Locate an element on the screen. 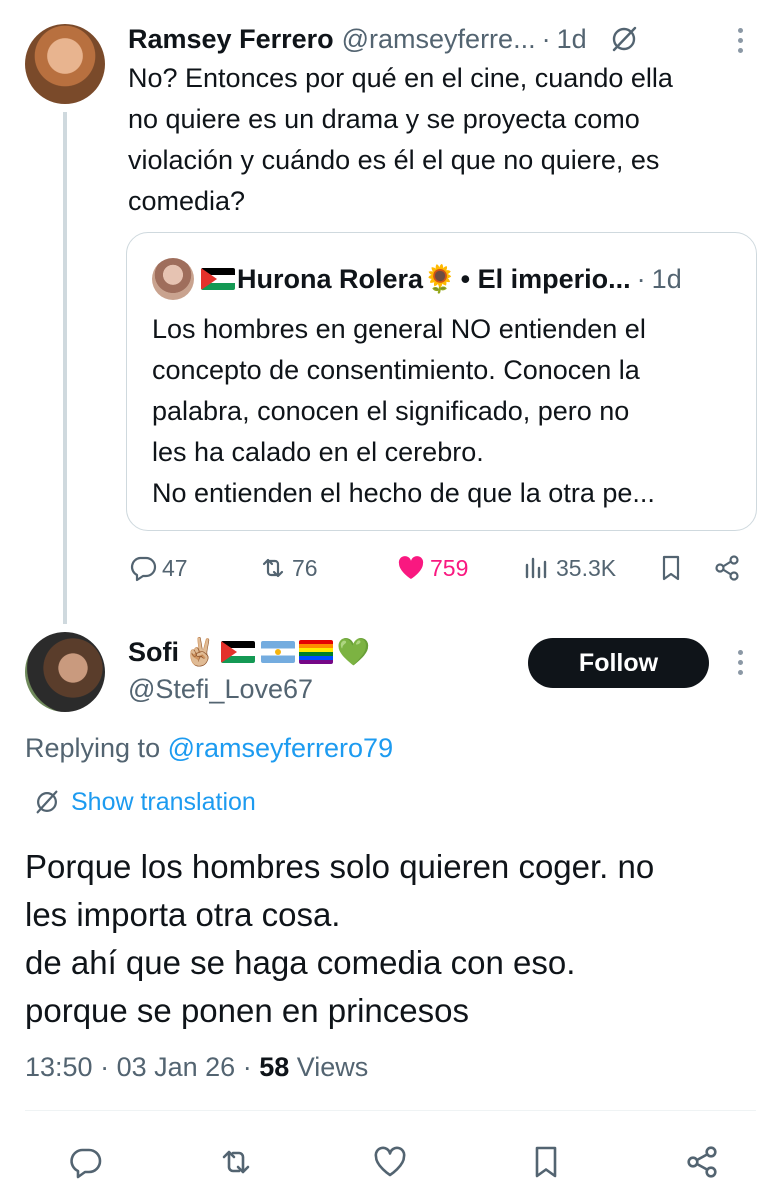 The image size is (781, 1200). follow-button: Follow is located at coordinates (618, 663).